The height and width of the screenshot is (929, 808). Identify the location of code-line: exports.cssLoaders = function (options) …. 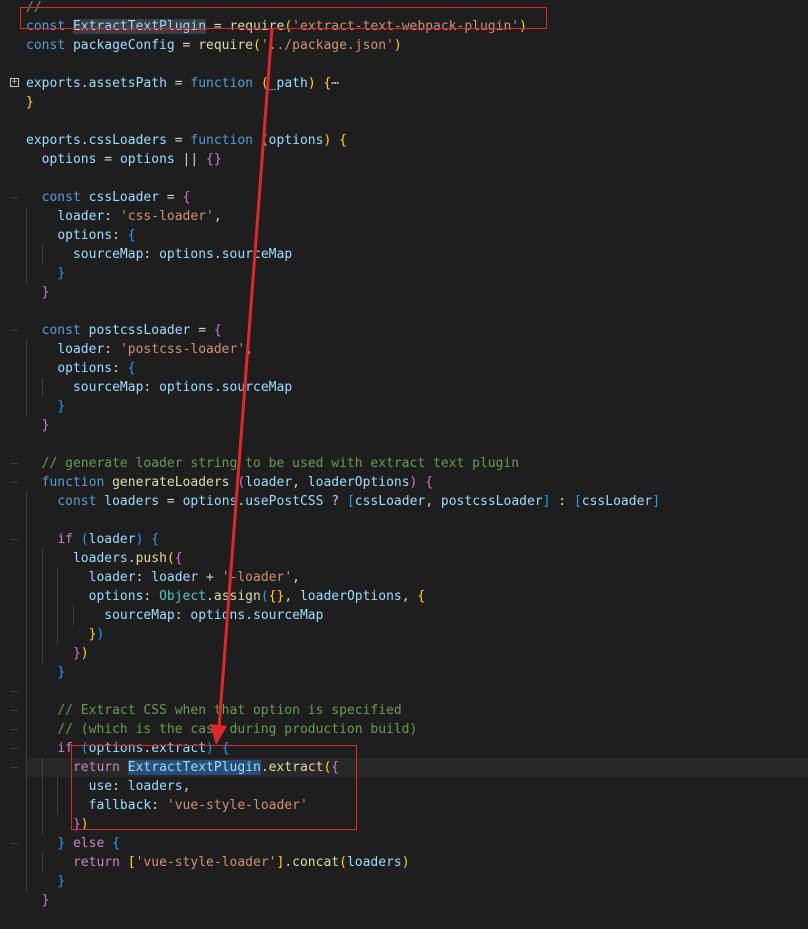
(404, 140).